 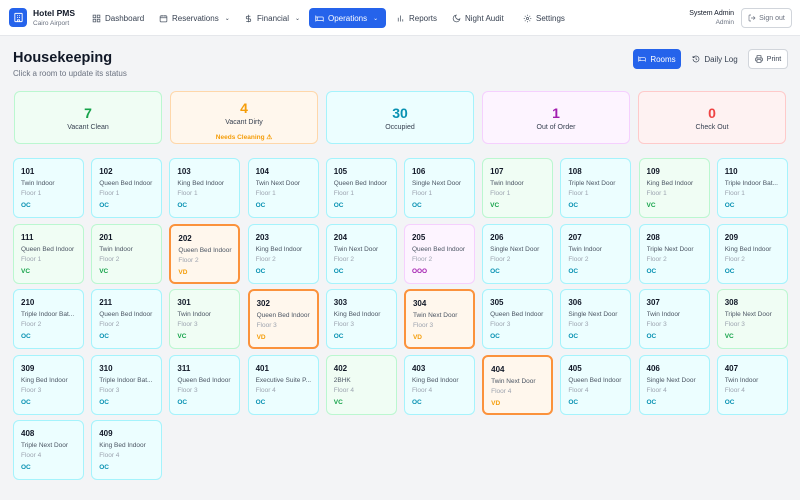 What do you see at coordinates (478, 18) in the screenshot?
I see `nav-night-audit: Night Audit` at bounding box center [478, 18].